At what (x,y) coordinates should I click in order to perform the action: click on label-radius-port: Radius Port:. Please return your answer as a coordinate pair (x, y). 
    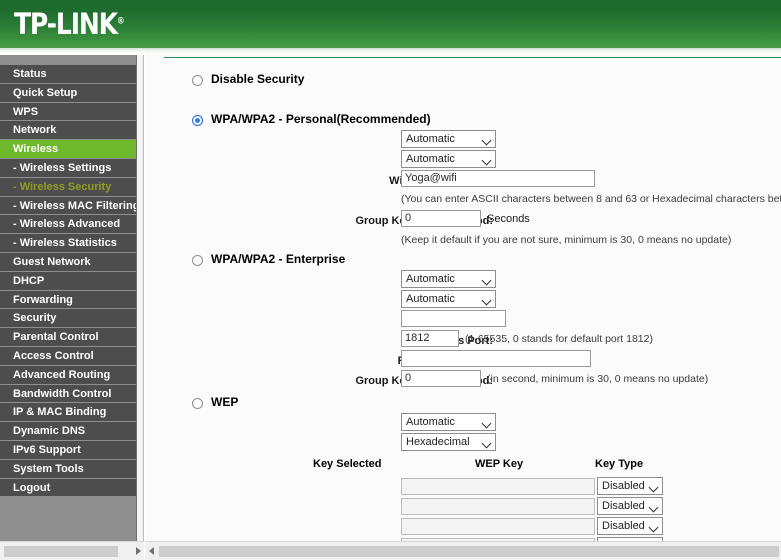
    Looking at the image, I should click on (460, 341).